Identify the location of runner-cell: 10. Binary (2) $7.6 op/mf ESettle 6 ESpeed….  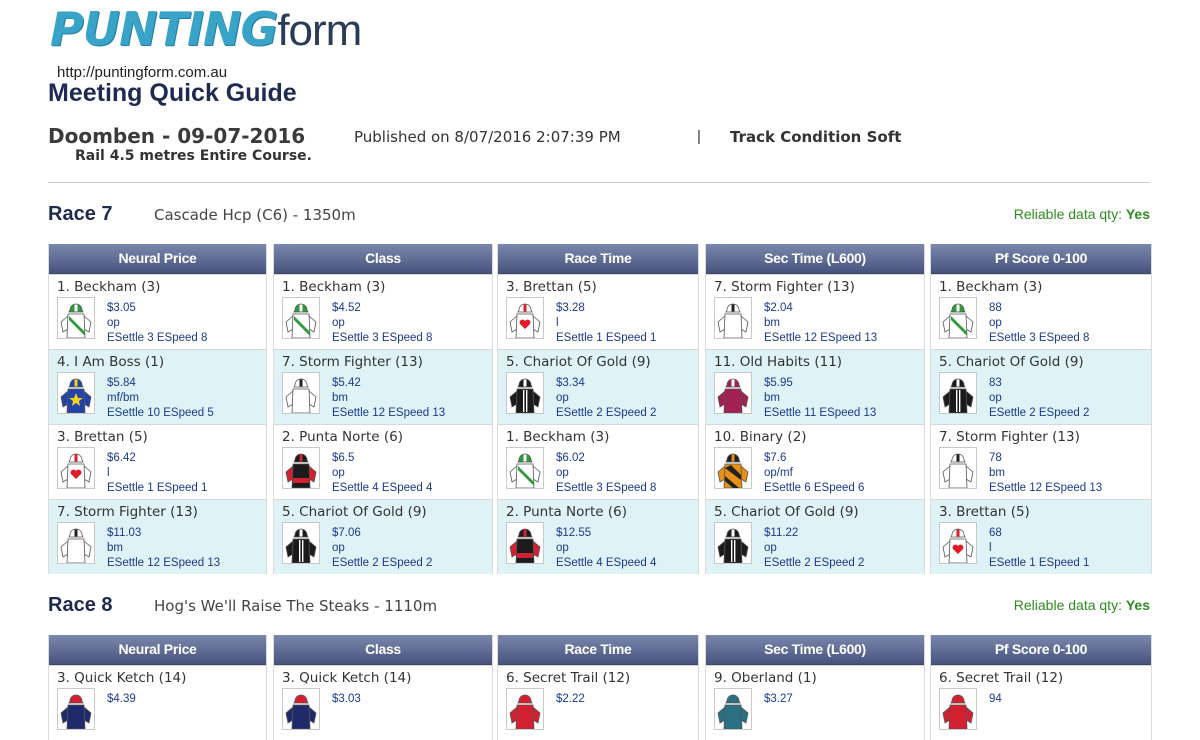
(815, 461).